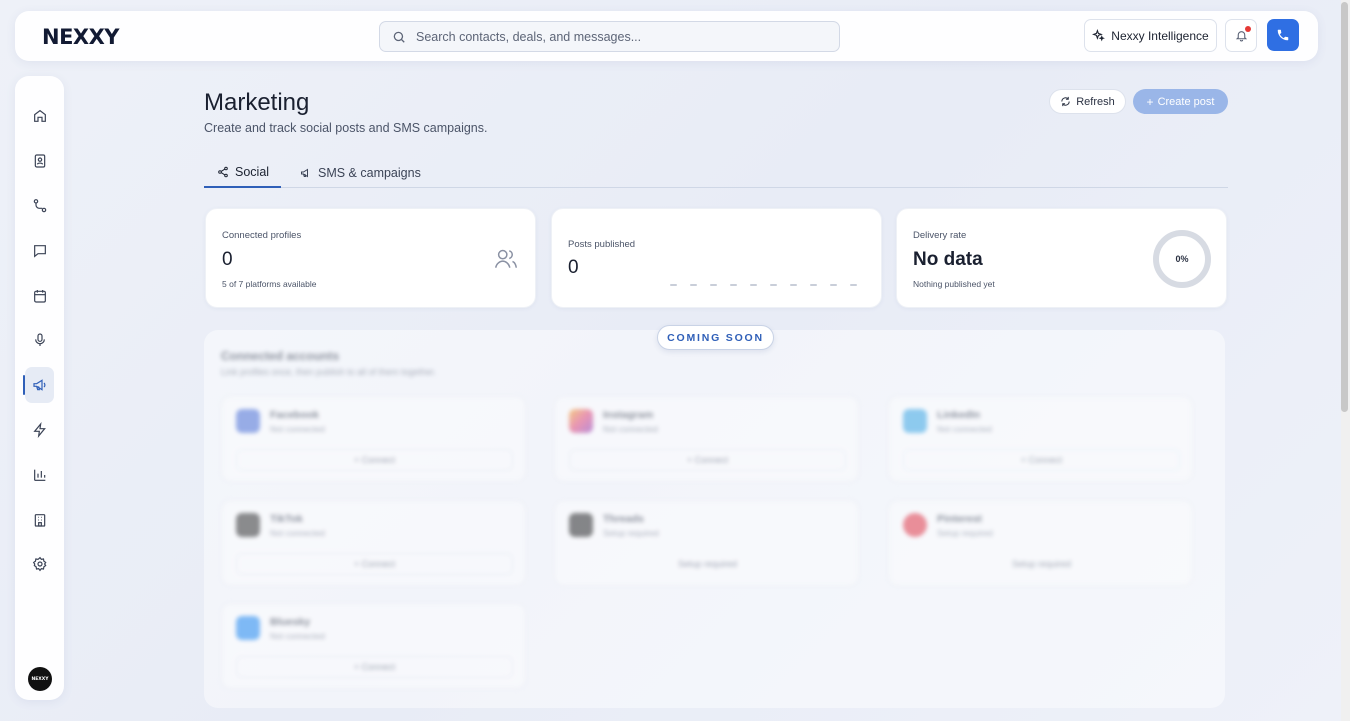  I want to click on tab-social: Social, so click(242, 172).